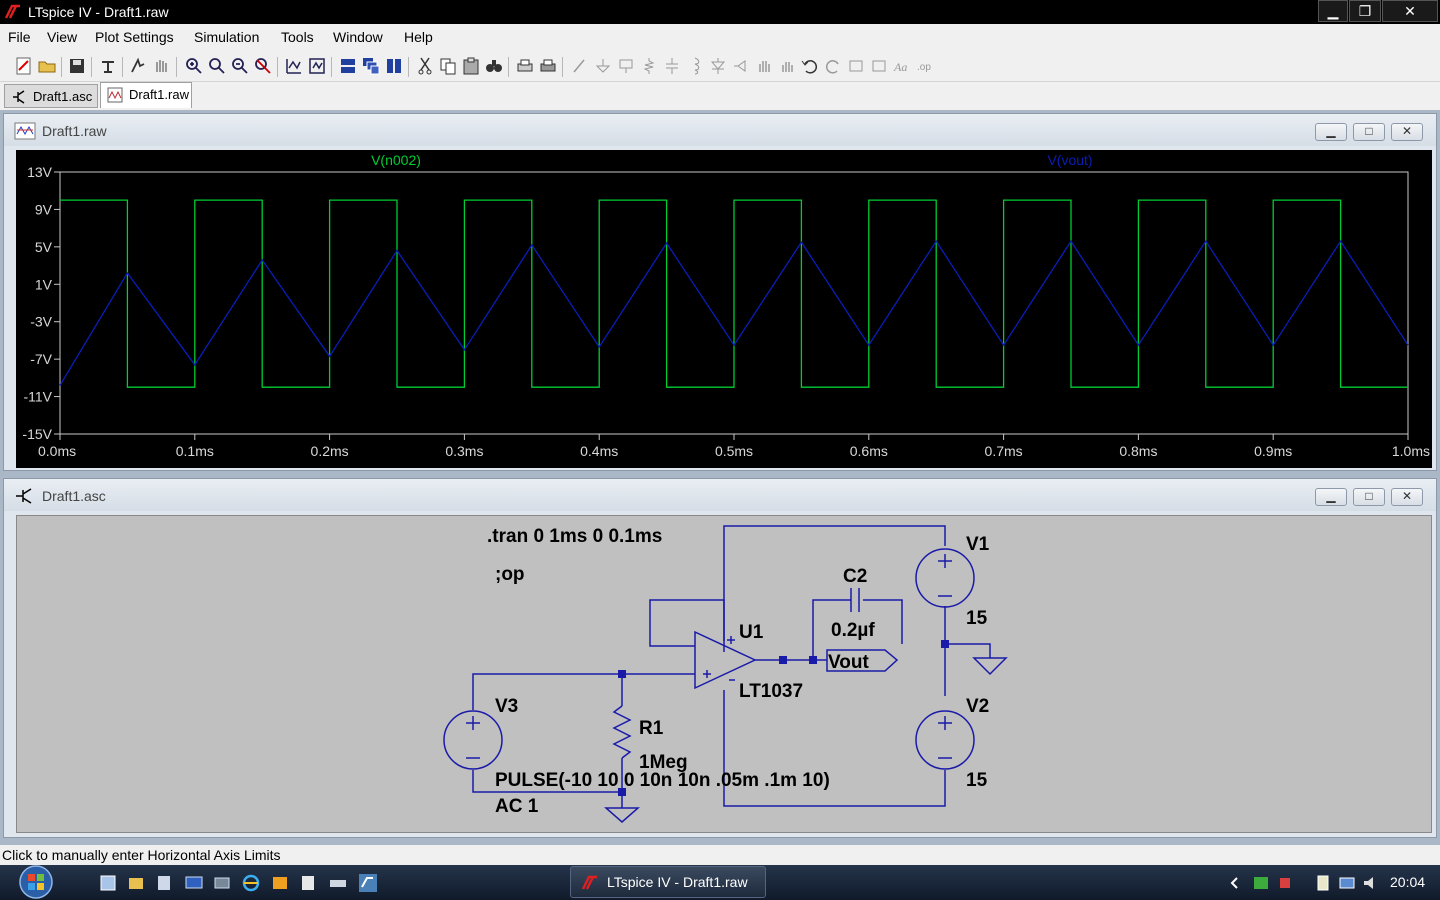 This screenshot has width=1440, height=900. I want to click on v1-value: 15, so click(977, 618).